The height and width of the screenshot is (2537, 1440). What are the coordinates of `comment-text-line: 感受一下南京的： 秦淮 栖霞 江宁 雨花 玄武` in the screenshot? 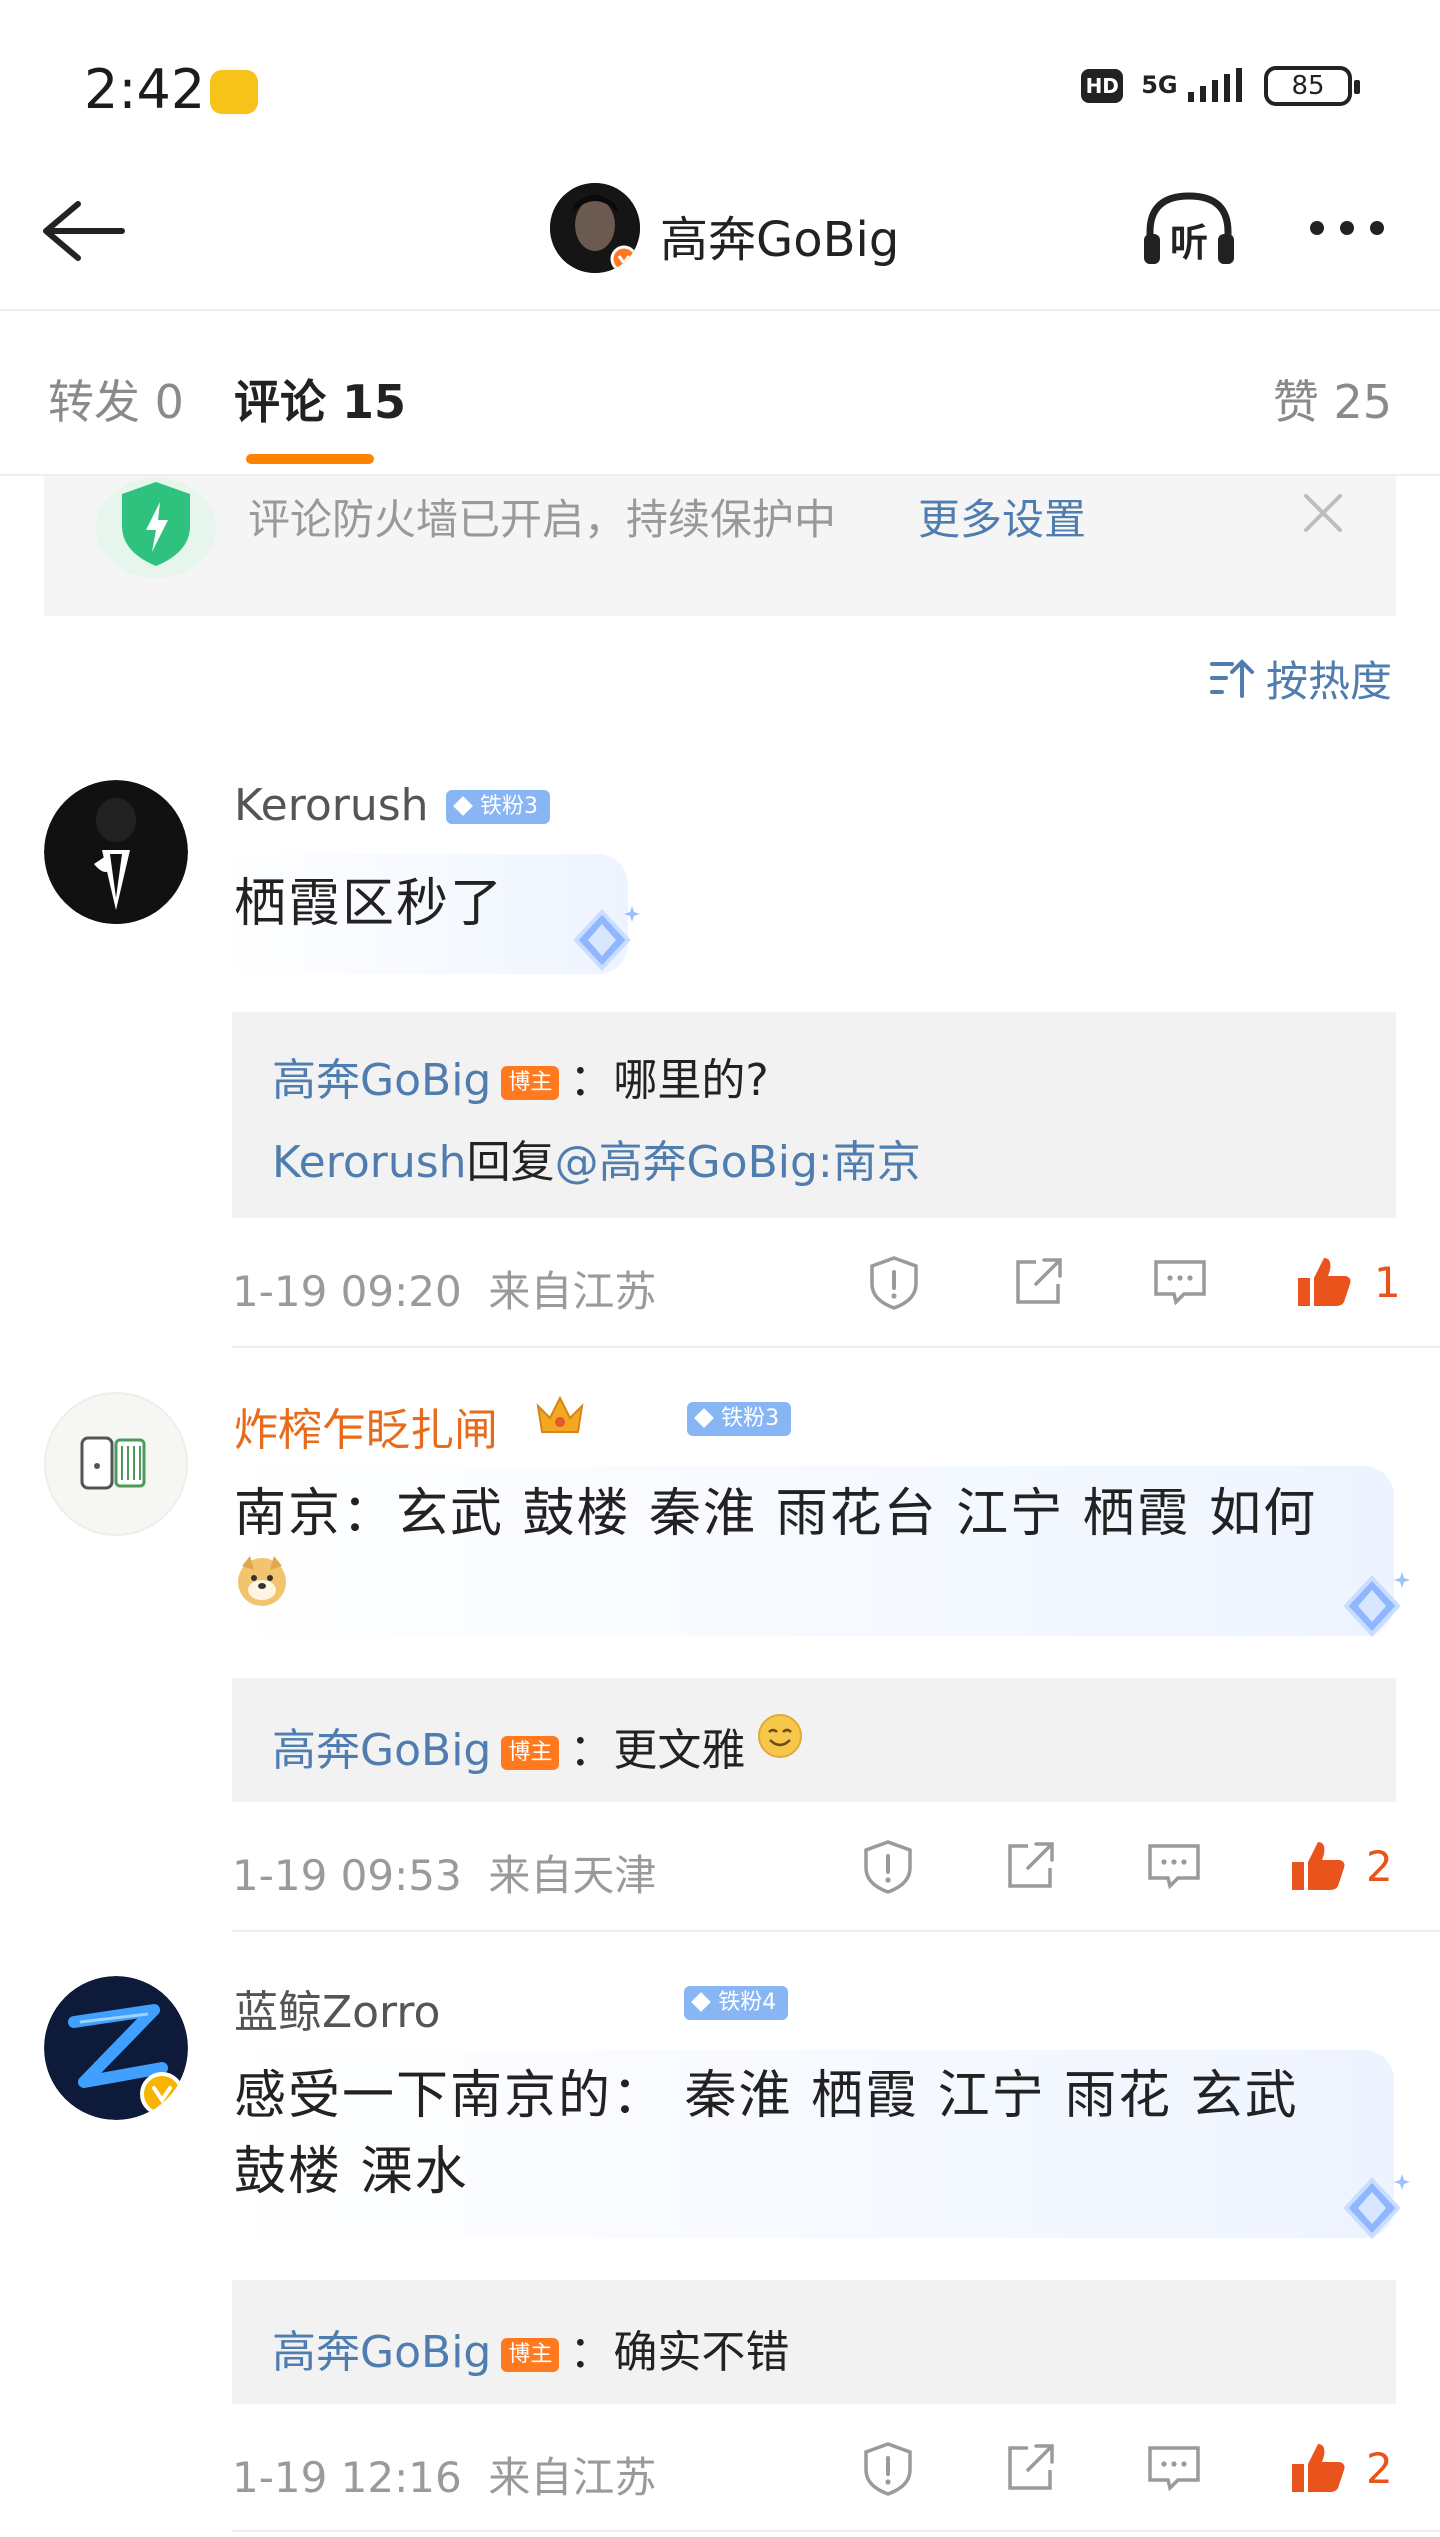 It's located at (766, 2096).